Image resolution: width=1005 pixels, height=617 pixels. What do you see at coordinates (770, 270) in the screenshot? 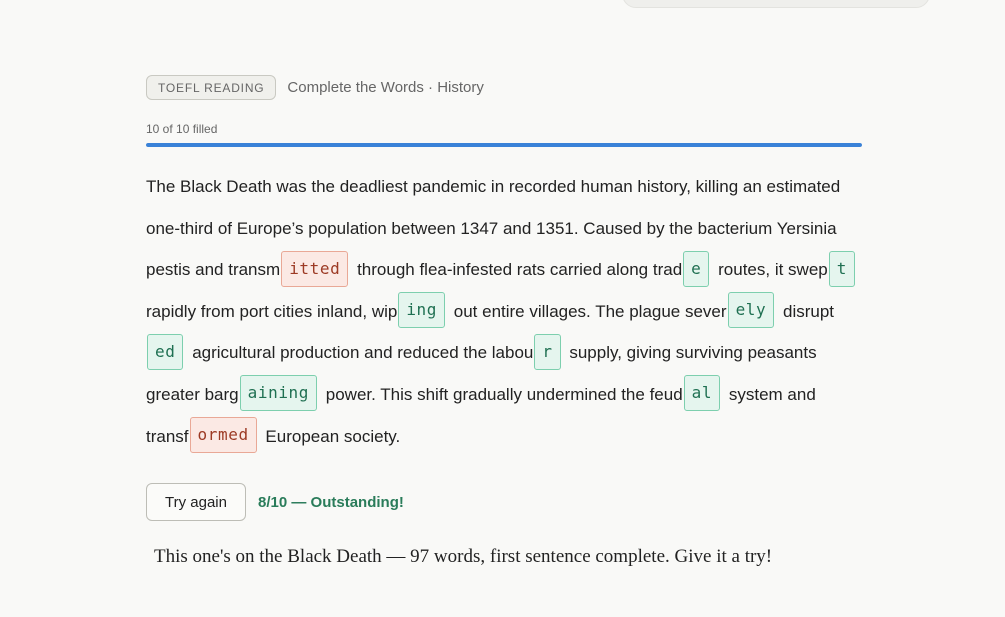
I see `passage-text: routes, it swep` at bounding box center [770, 270].